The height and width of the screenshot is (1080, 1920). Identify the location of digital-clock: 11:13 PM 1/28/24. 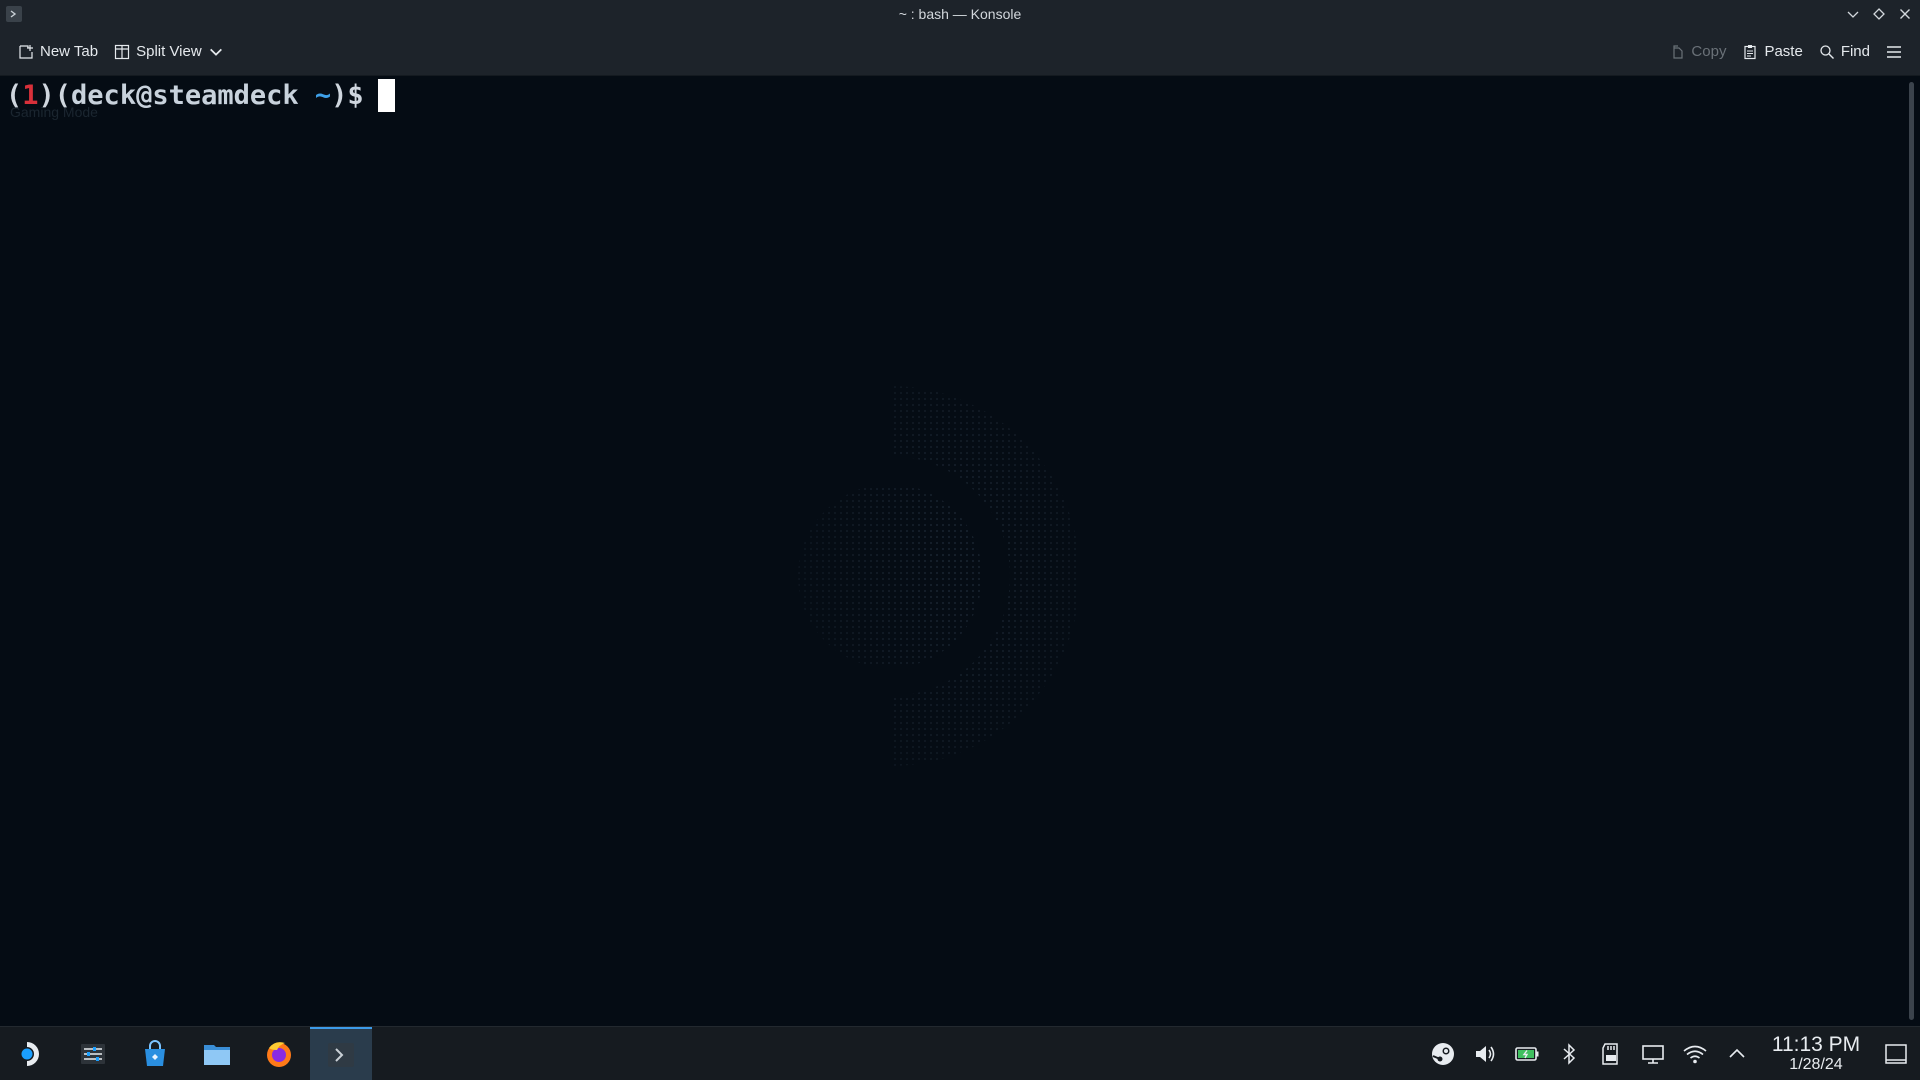
(1816, 1053).